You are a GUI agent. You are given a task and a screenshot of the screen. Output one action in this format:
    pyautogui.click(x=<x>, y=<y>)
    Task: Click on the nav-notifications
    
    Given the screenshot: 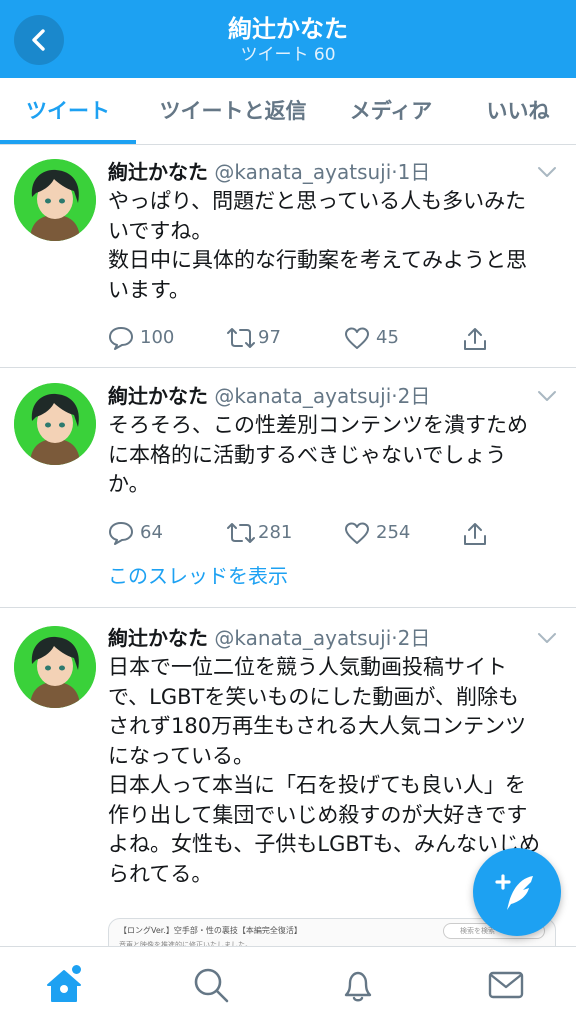 What is the action you would take?
    pyautogui.click(x=358, y=985)
    